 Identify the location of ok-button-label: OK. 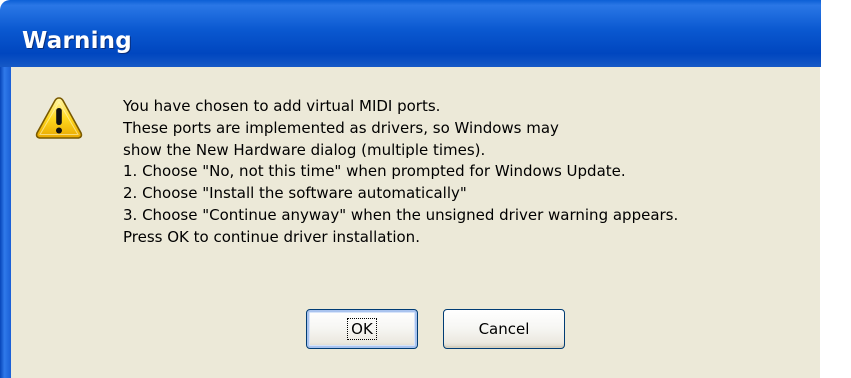
(362, 329).